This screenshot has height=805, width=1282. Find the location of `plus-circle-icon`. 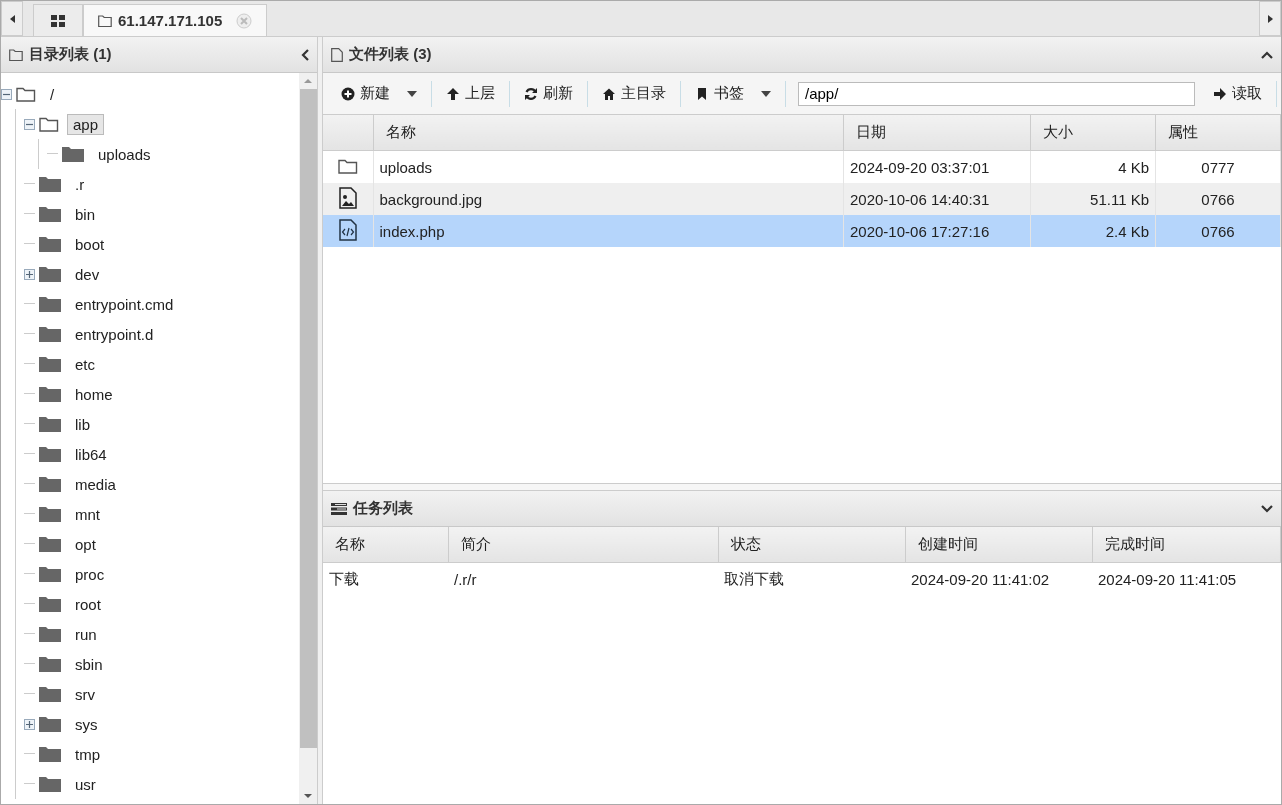

plus-circle-icon is located at coordinates (348, 93).